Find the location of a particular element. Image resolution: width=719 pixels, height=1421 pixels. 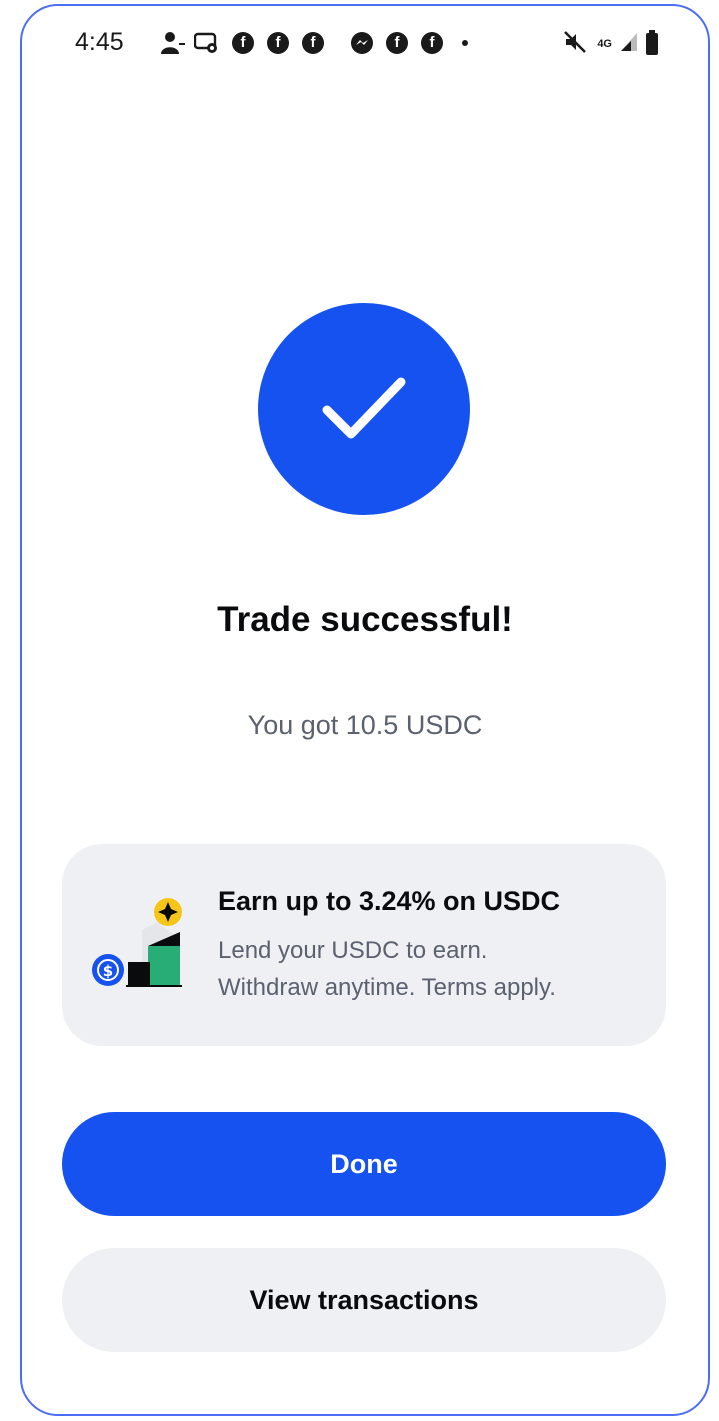

promo-description-line2: Withdraw anytime. Terms apply. is located at coordinates (387, 987).